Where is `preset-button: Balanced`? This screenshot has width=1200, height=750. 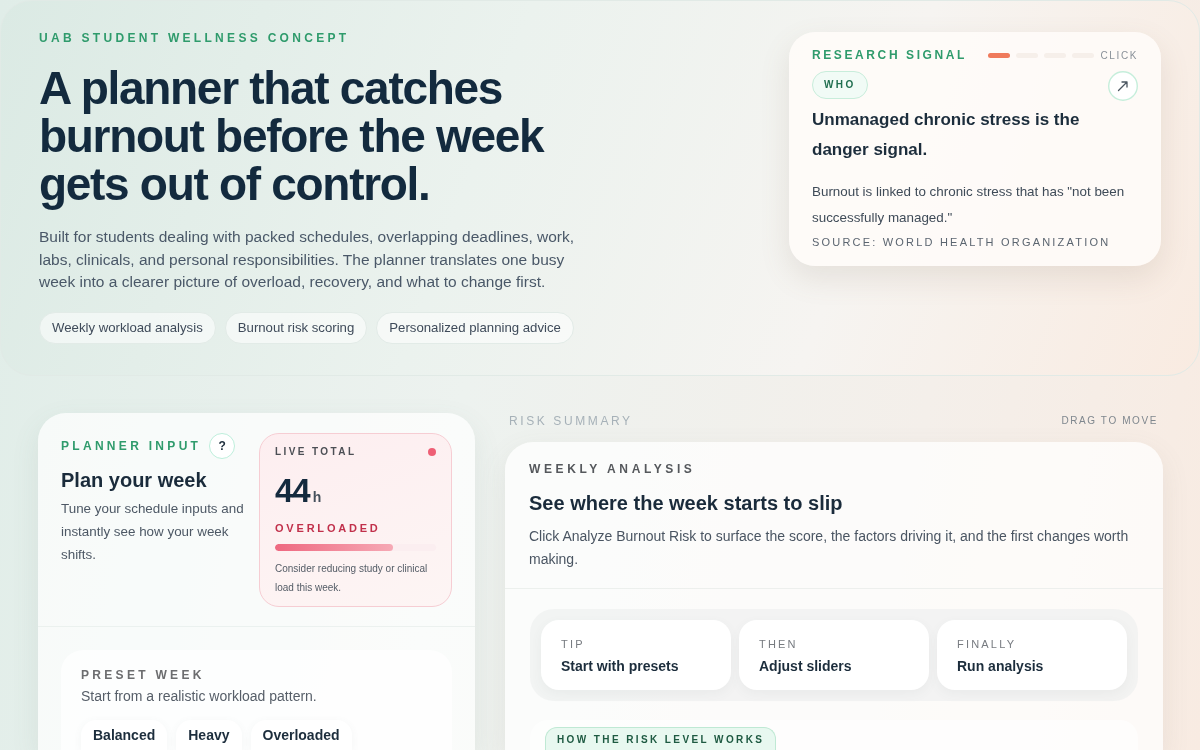
preset-button: Balanced is located at coordinates (124, 735).